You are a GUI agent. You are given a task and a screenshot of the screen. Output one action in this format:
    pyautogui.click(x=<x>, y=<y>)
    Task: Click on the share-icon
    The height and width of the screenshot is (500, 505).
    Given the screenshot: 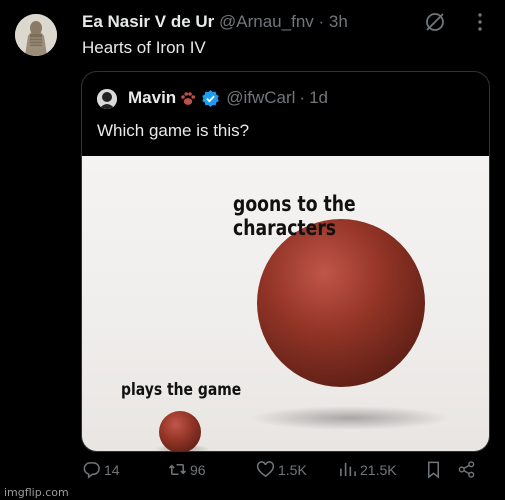 What is the action you would take?
    pyautogui.click(x=466, y=469)
    